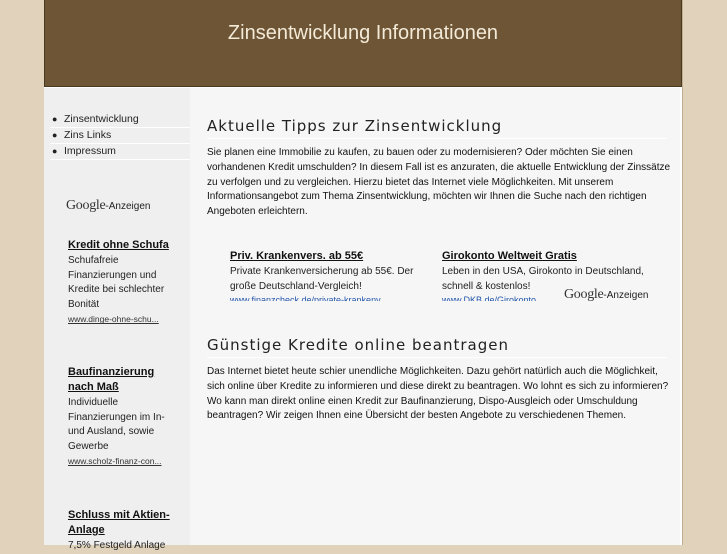 This screenshot has height=554, width=727. What do you see at coordinates (123, 380) in the screenshot?
I see `ad-title-link: Baufinanzierung nach Maß` at bounding box center [123, 380].